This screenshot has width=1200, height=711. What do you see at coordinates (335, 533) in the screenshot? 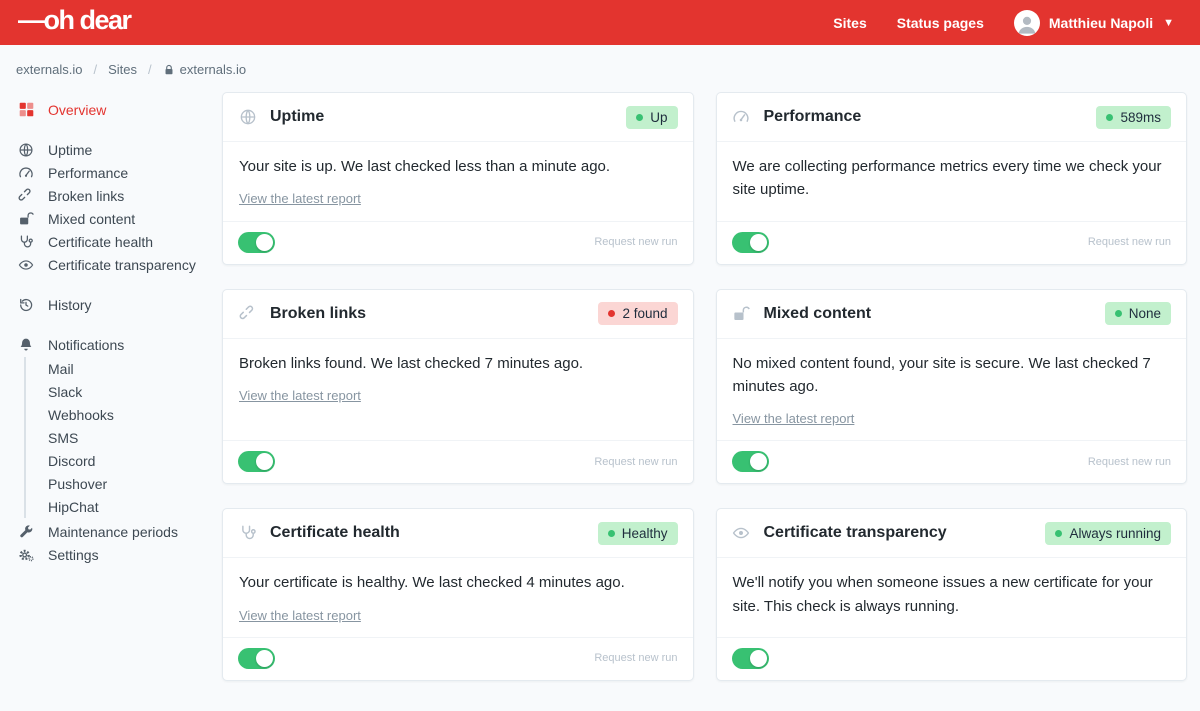
I see `card-title: Certificate health` at bounding box center [335, 533].